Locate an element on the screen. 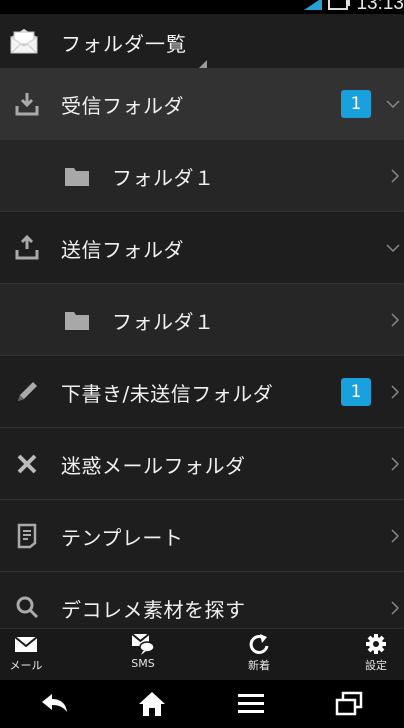 This screenshot has width=404, height=728. folder-label: 迷惑メールフォルダ is located at coordinates (153, 466).